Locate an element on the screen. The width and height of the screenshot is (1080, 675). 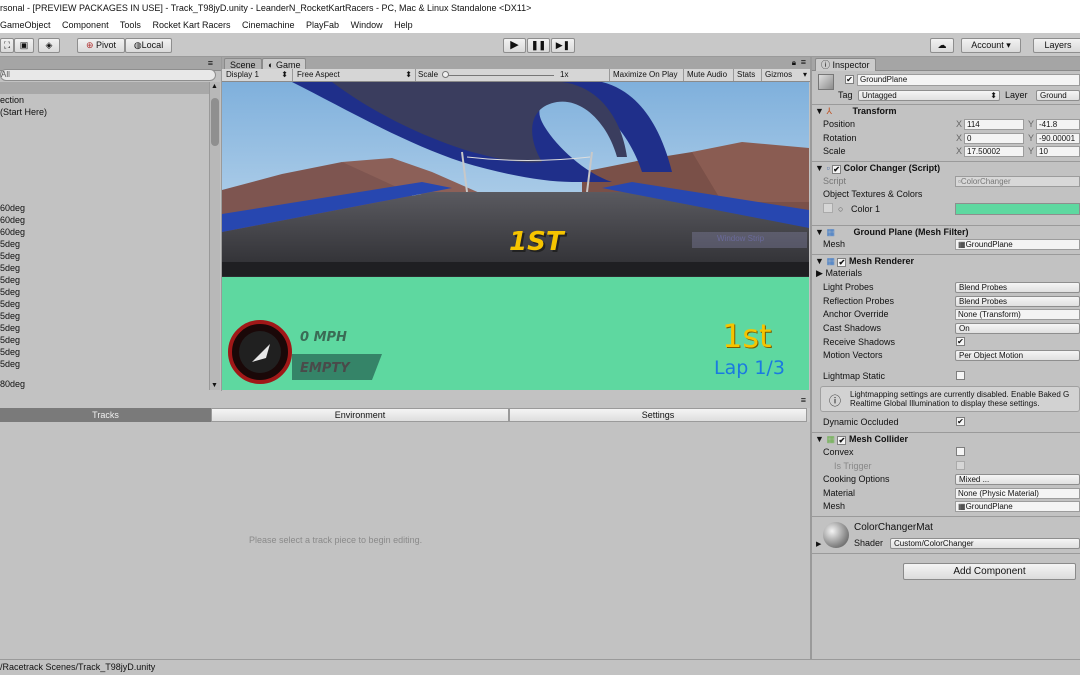
layer-dropdown: Ground is located at coordinates (1058, 95).